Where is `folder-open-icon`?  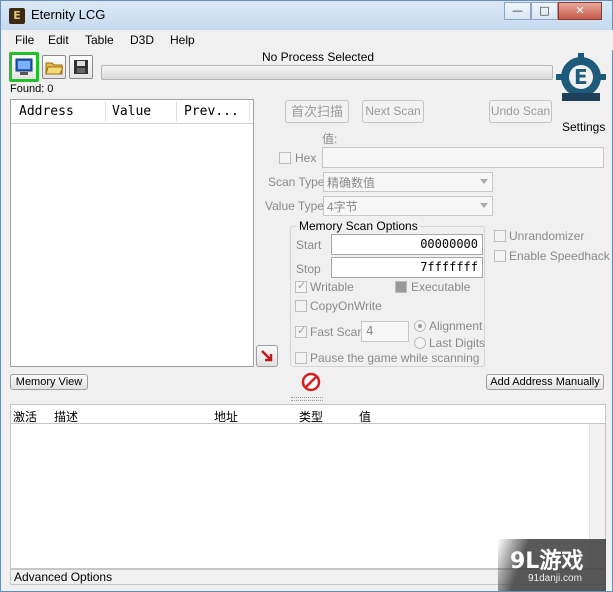
folder-open-icon is located at coordinates (54, 68).